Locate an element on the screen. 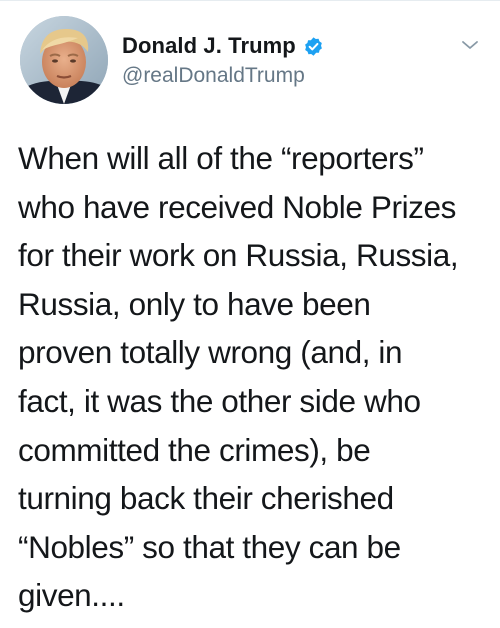 The height and width of the screenshot is (628, 500). handle: @realDonaldTrump is located at coordinates (223, 76).